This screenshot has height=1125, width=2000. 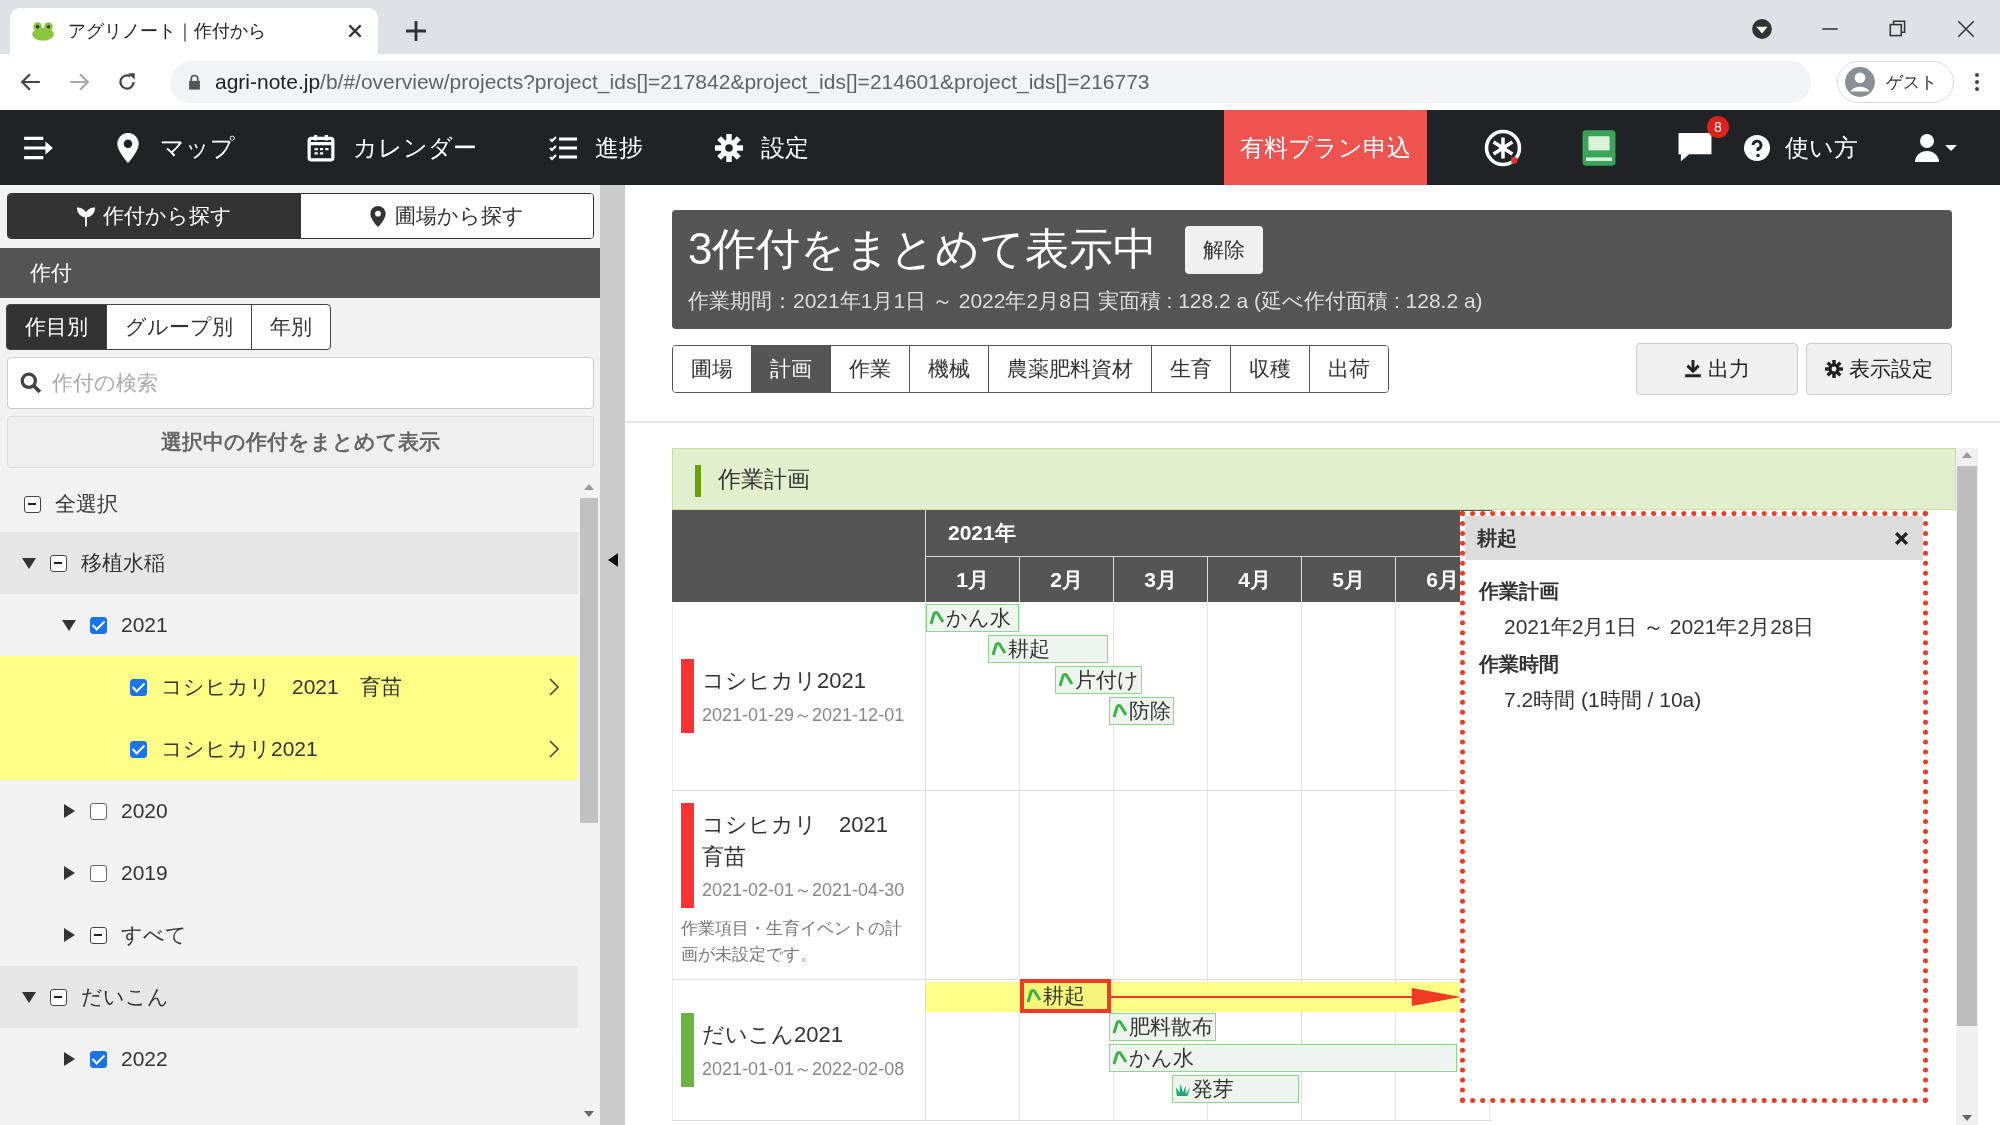 I want to click on new-tab-icon, so click(x=416, y=31).